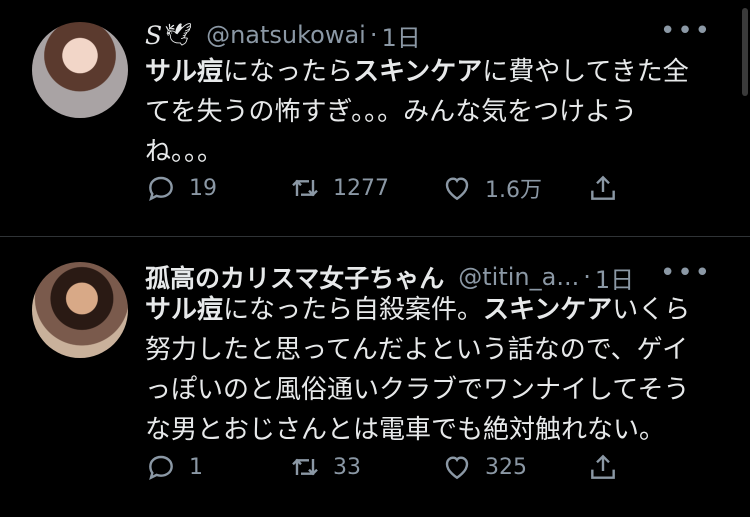 The image size is (750, 517). Describe the element at coordinates (288, 72) in the screenshot. I see `text-span: になったら` at that location.